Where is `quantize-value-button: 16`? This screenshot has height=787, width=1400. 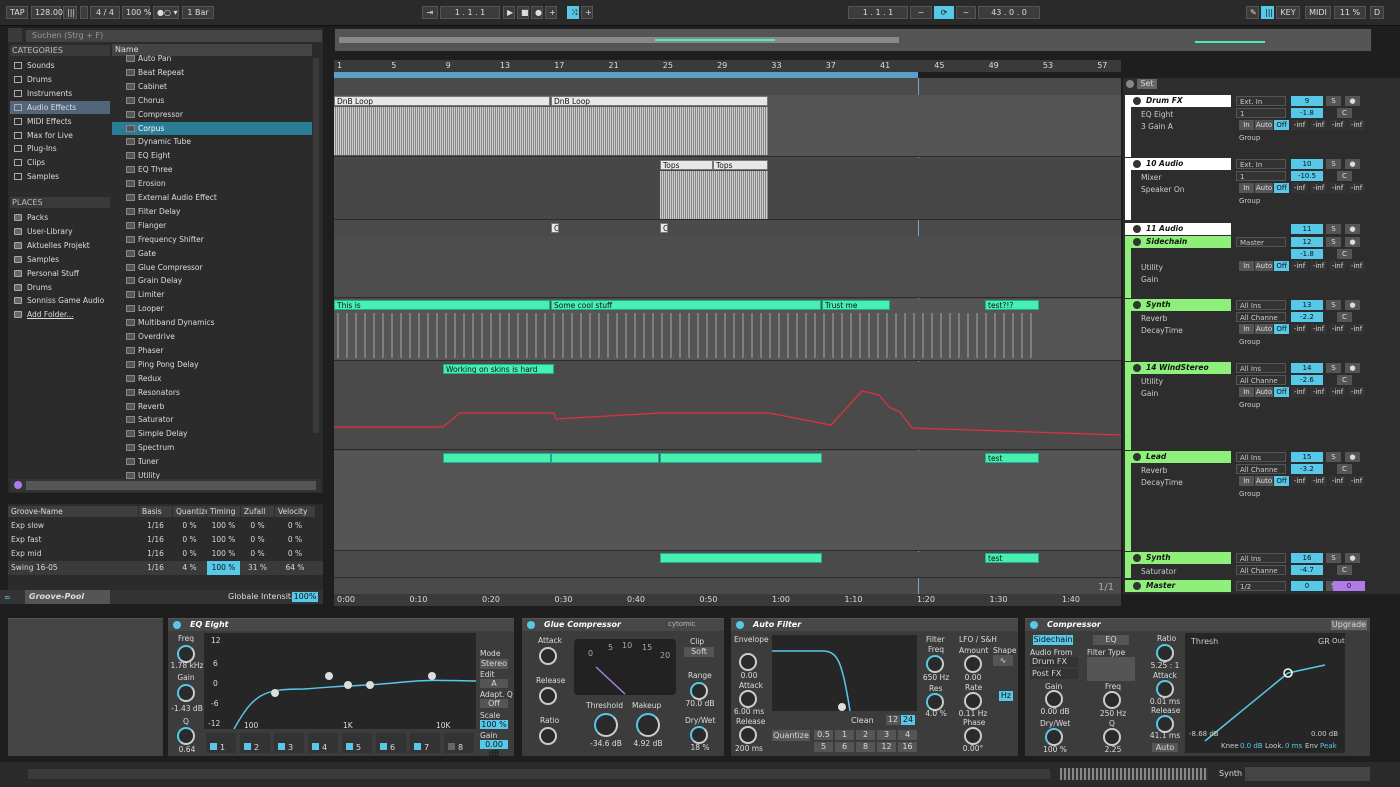
quantize-value-button: 16 is located at coordinates (907, 747).